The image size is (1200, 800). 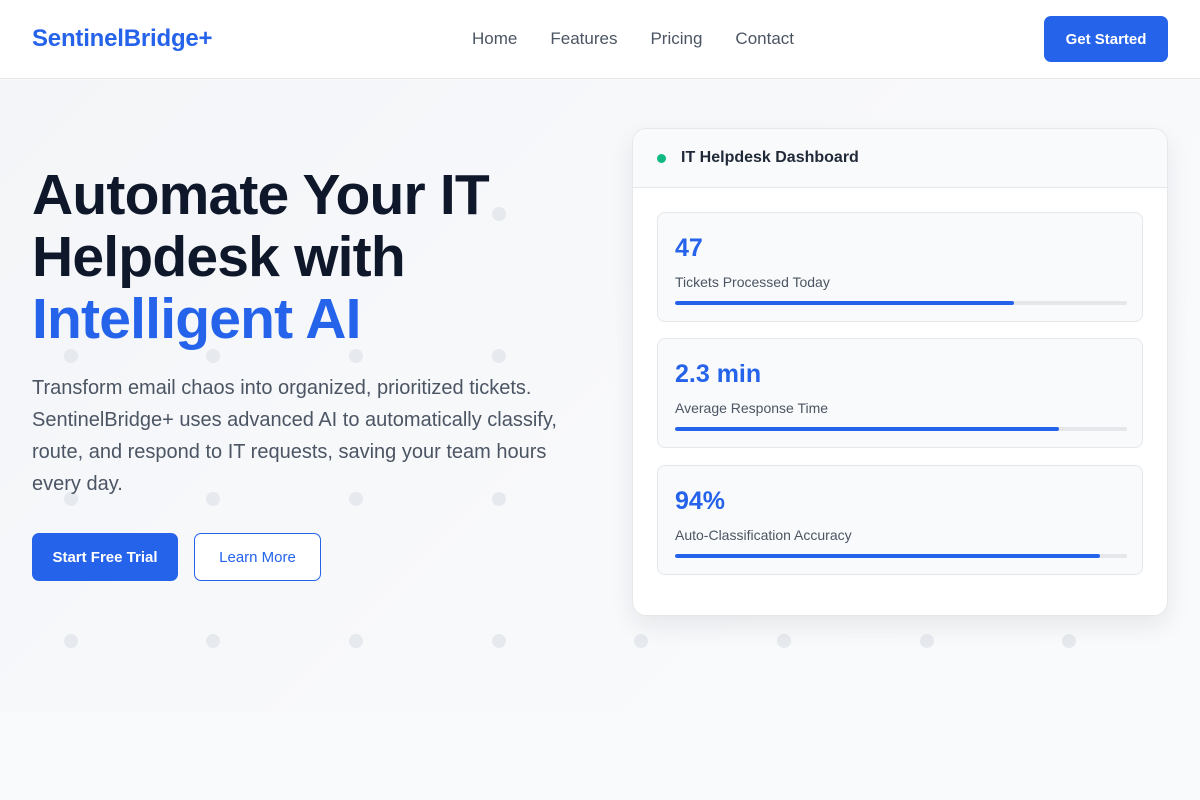 What do you see at coordinates (752, 408) in the screenshot?
I see `metric-label: Average Response Time` at bounding box center [752, 408].